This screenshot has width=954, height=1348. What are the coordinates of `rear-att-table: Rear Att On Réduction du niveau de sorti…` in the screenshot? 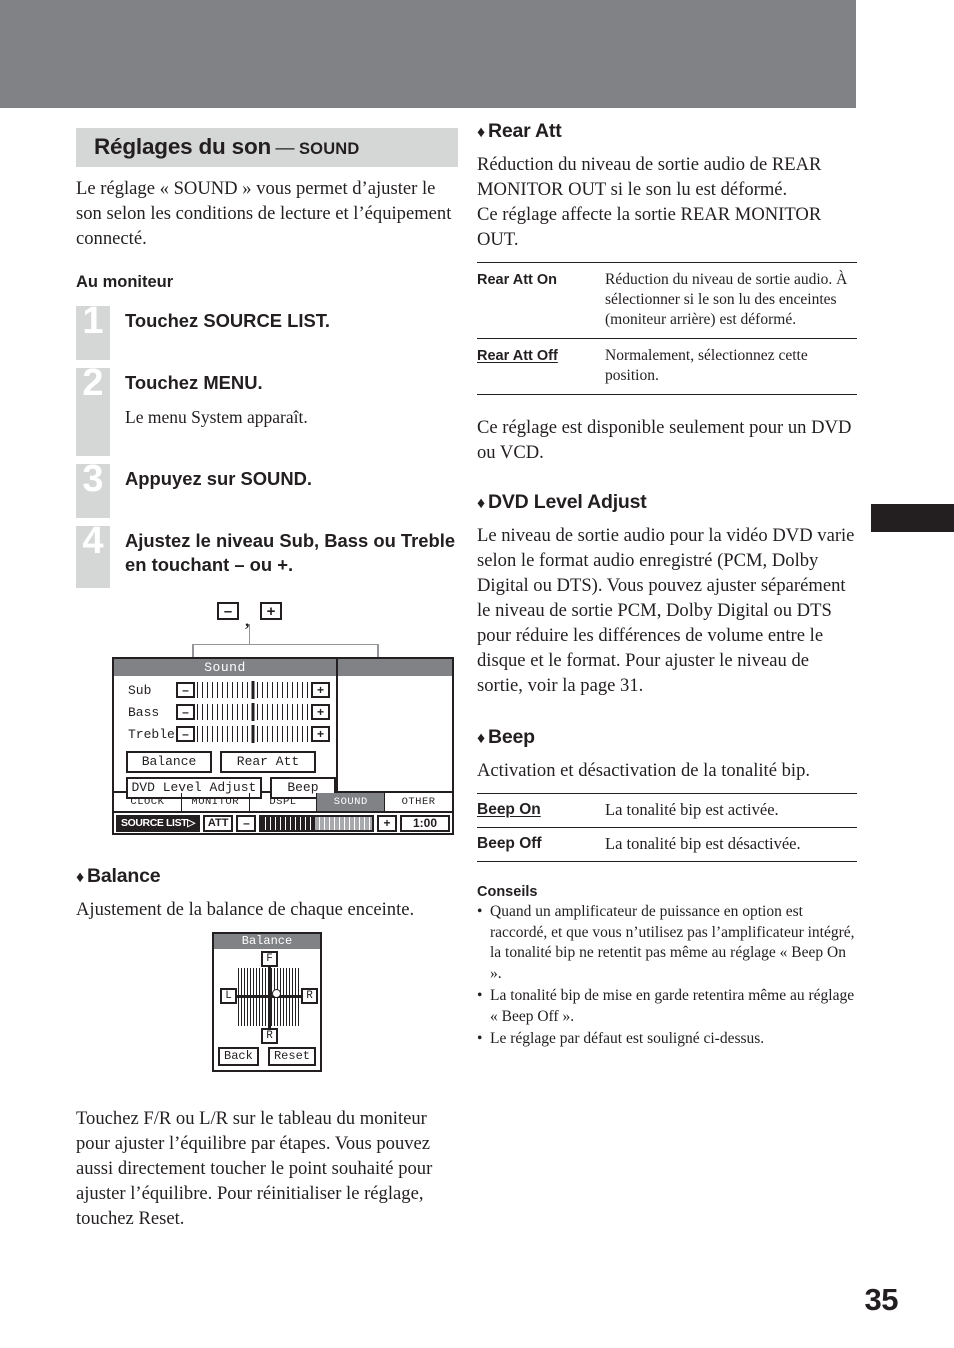 It's located at (667, 328).